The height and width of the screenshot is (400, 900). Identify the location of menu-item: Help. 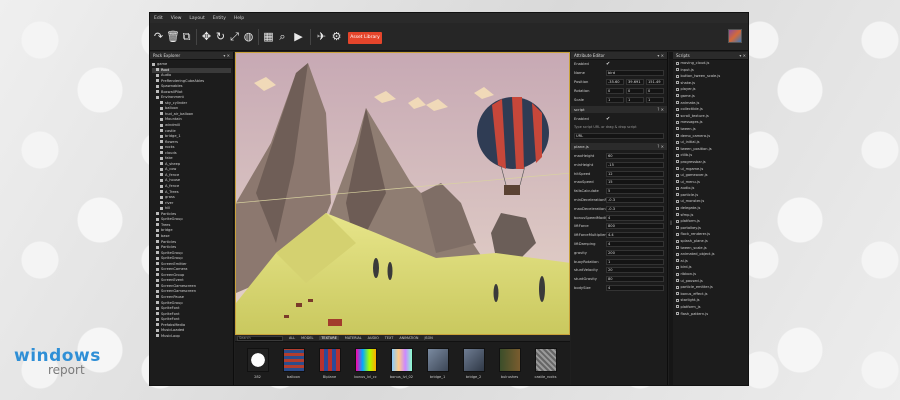
(239, 18).